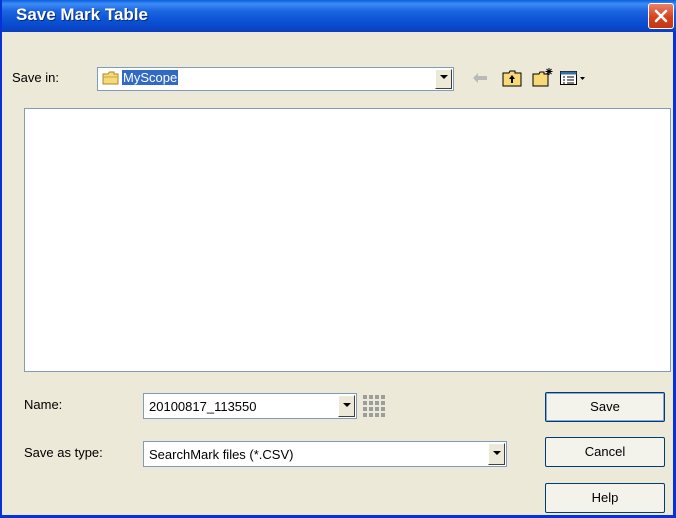 The image size is (676, 518). I want to click on save-as-type-label: Save as type:, so click(63, 452).